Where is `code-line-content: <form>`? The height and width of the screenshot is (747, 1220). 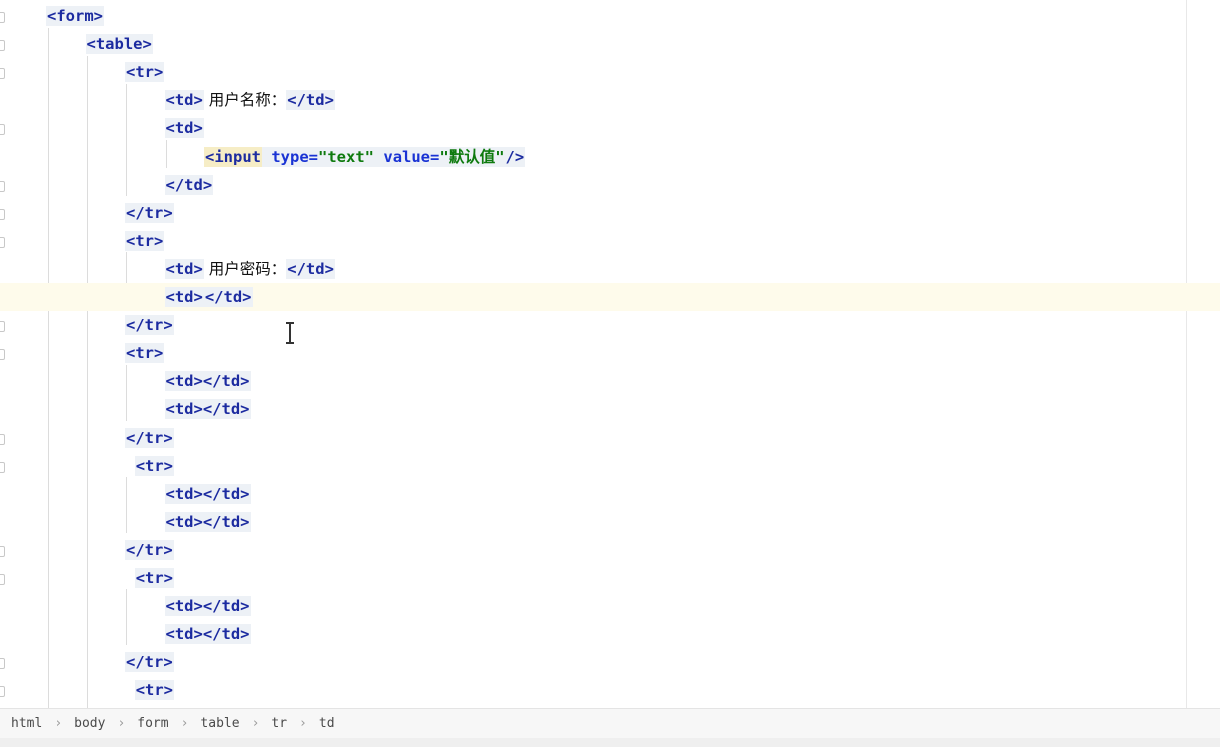
code-line-content: <form> is located at coordinates (75, 16).